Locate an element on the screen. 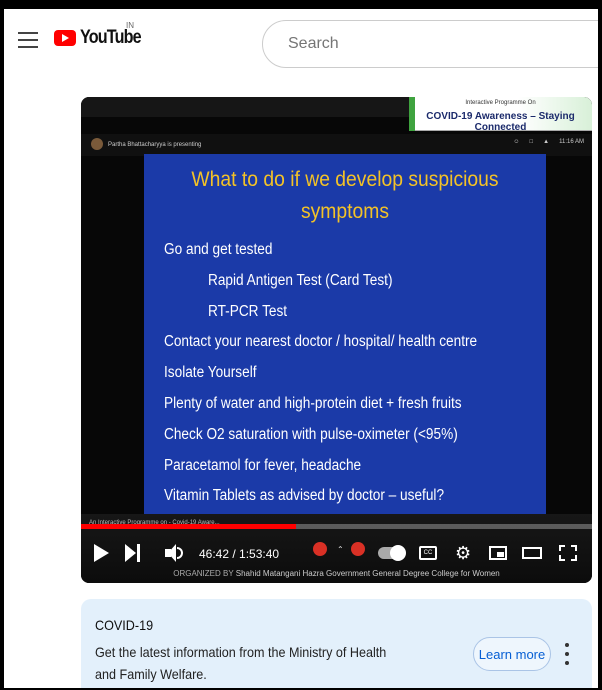  meeting-controls: ☺ □ ▲ 11:16 AM is located at coordinates (548, 142).